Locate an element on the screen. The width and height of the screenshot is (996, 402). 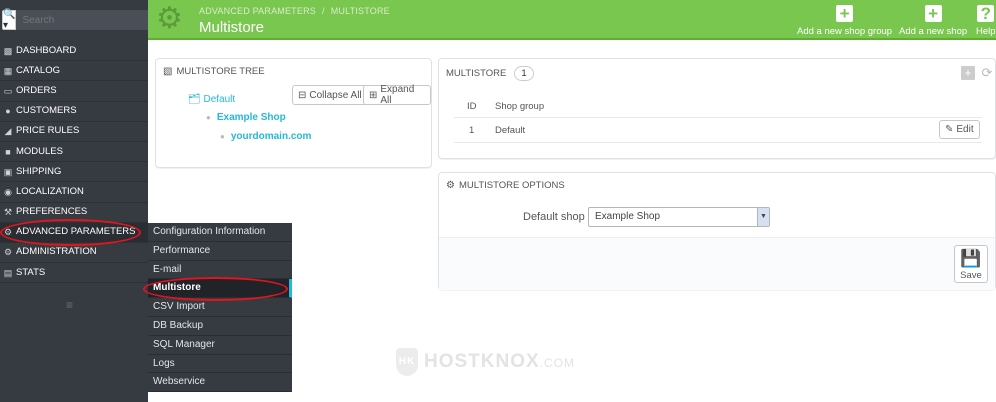
panel-title: MULTISTORE is located at coordinates (476, 73).